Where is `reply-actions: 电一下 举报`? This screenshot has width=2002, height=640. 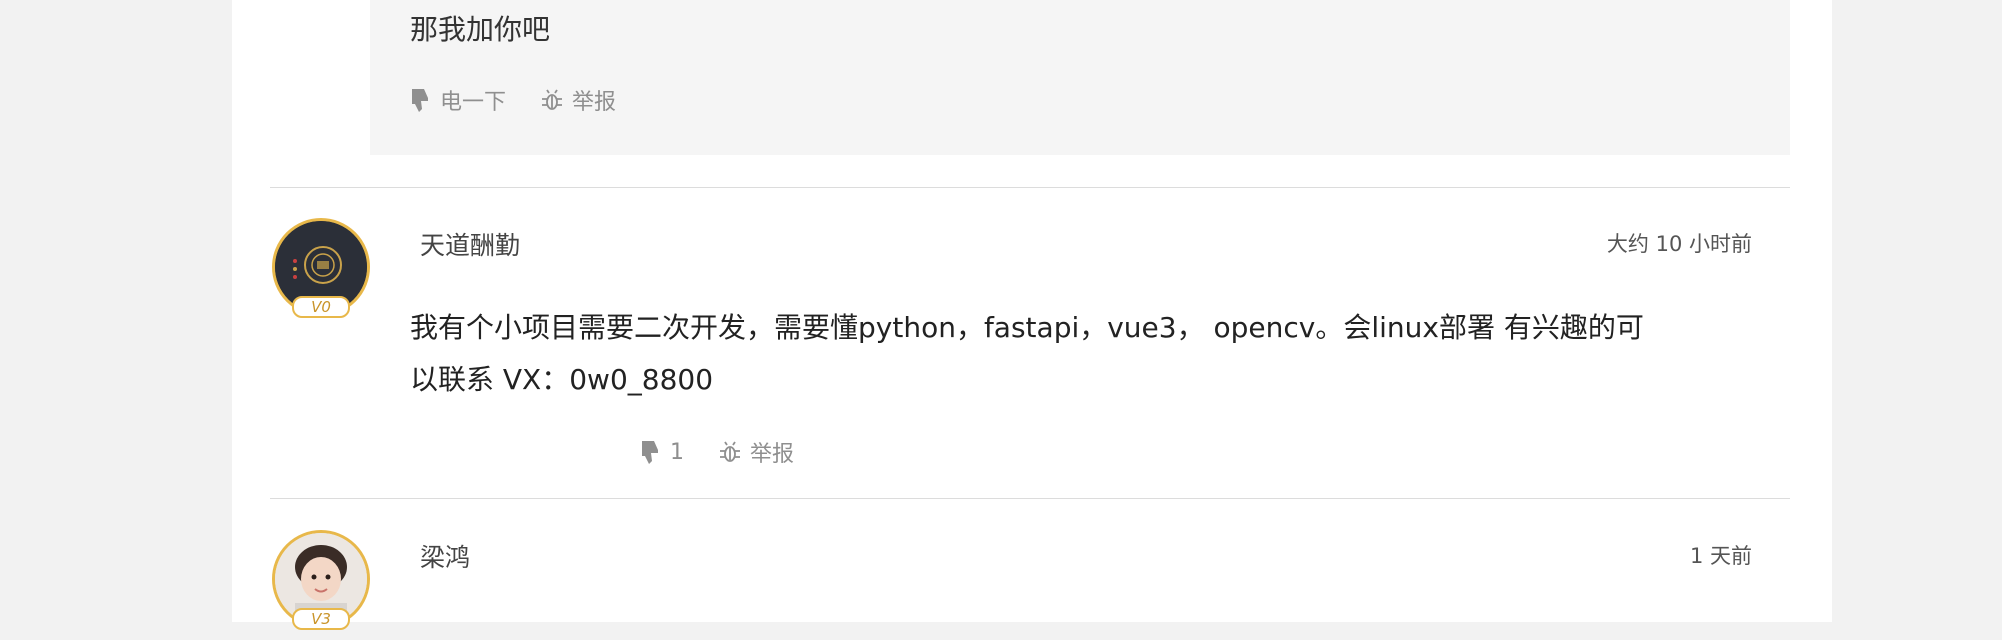 reply-actions: 电一下 举报 is located at coordinates (530, 100).